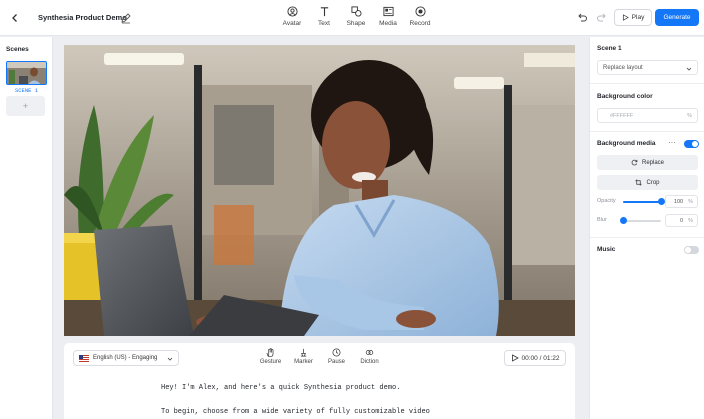  I want to click on opacity-label: Opacity, so click(606, 201).